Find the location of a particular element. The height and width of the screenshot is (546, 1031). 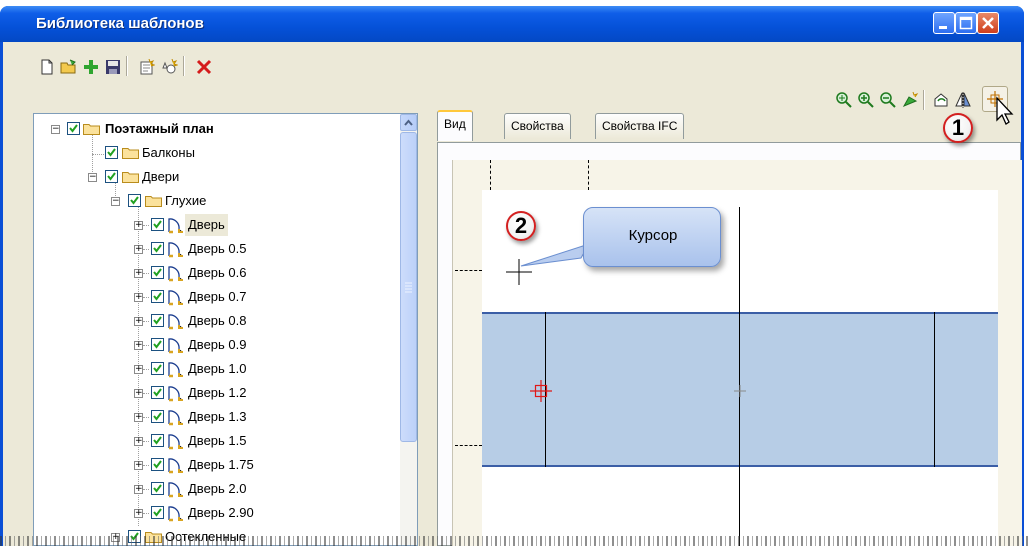

open-folder-icon is located at coordinates (69, 67).